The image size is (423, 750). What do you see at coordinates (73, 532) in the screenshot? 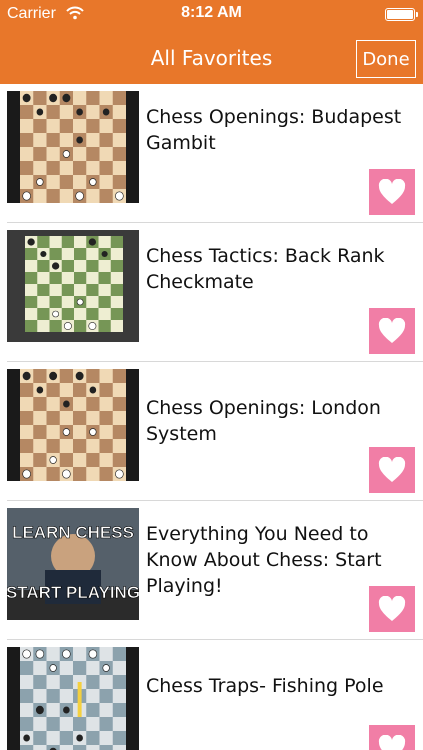
I see `thumb-text-top: LEARN CHESS` at bounding box center [73, 532].